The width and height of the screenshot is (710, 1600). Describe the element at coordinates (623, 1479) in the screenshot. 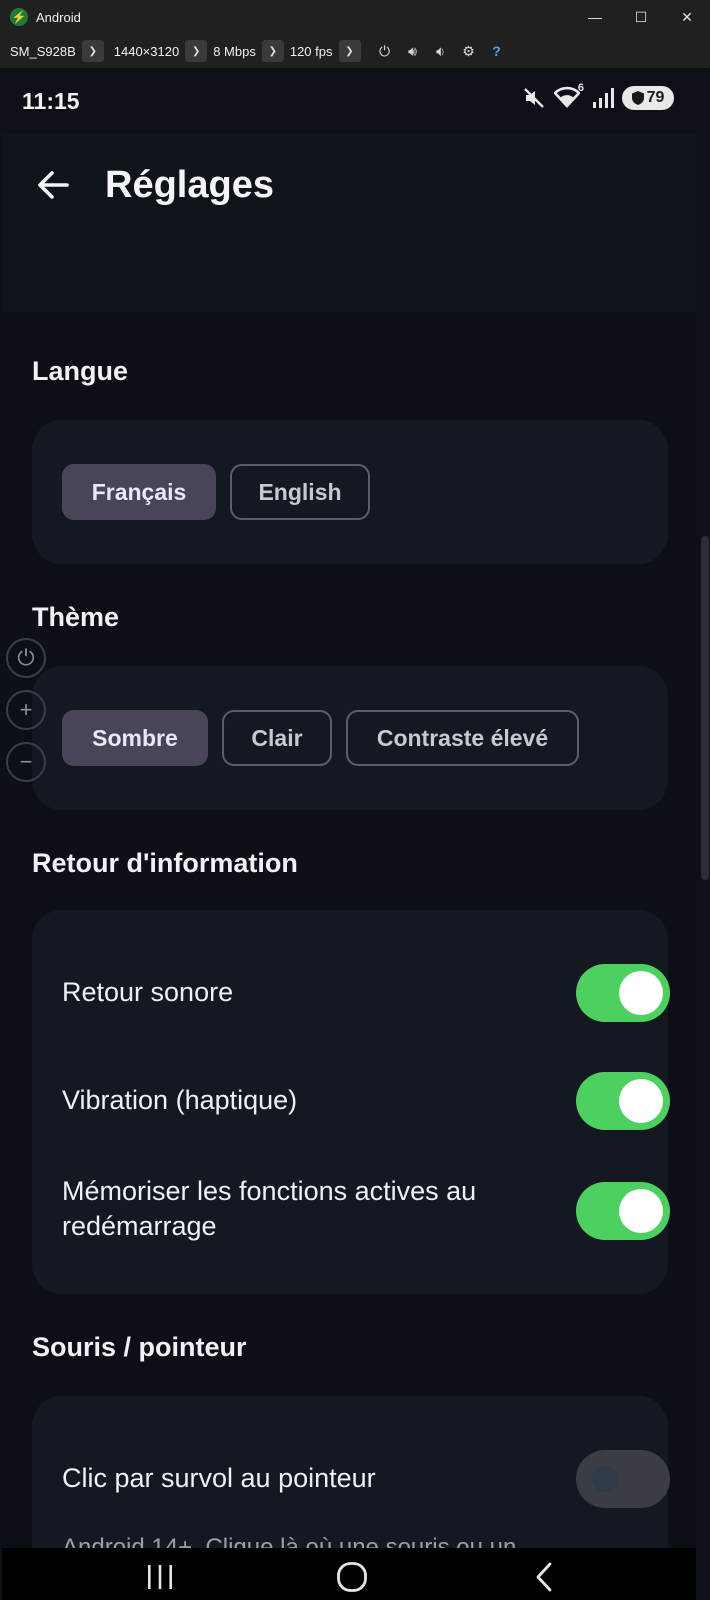

I see `toggle-switch-hover-click` at that location.